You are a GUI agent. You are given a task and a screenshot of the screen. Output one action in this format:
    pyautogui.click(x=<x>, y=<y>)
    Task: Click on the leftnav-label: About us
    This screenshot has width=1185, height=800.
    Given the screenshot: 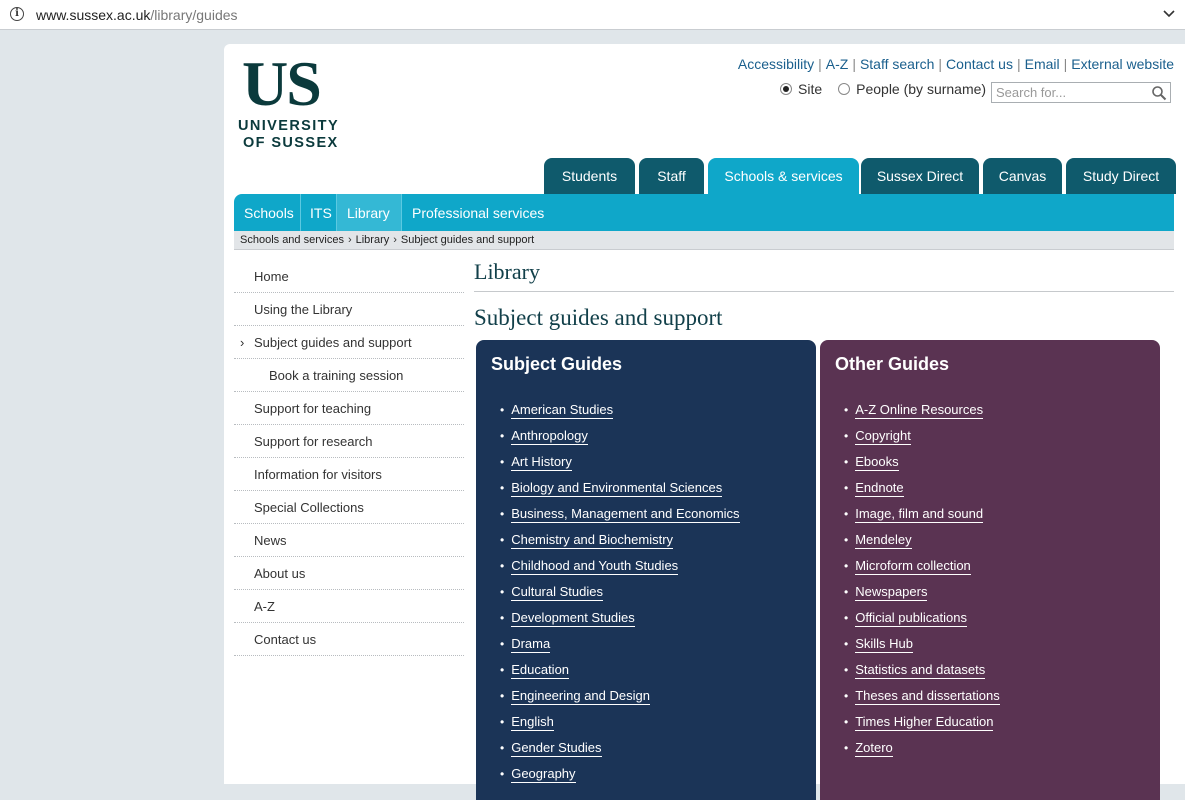 What is the action you would take?
    pyautogui.click(x=280, y=573)
    